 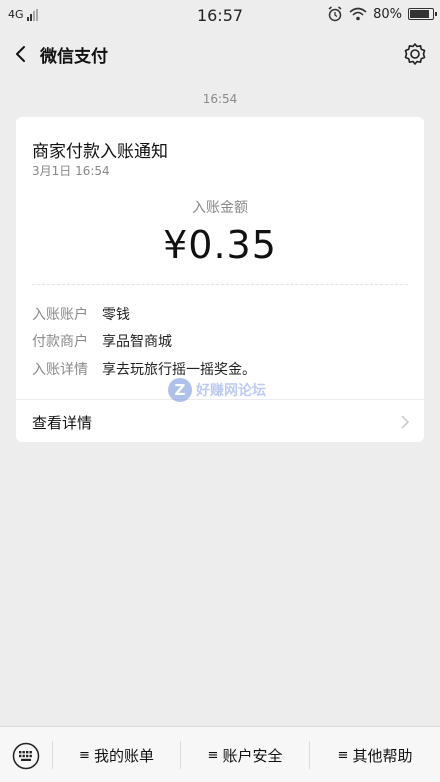 What do you see at coordinates (415, 54) in the screenshot?
I see `gear-icon` at bounding box center [415, 54].